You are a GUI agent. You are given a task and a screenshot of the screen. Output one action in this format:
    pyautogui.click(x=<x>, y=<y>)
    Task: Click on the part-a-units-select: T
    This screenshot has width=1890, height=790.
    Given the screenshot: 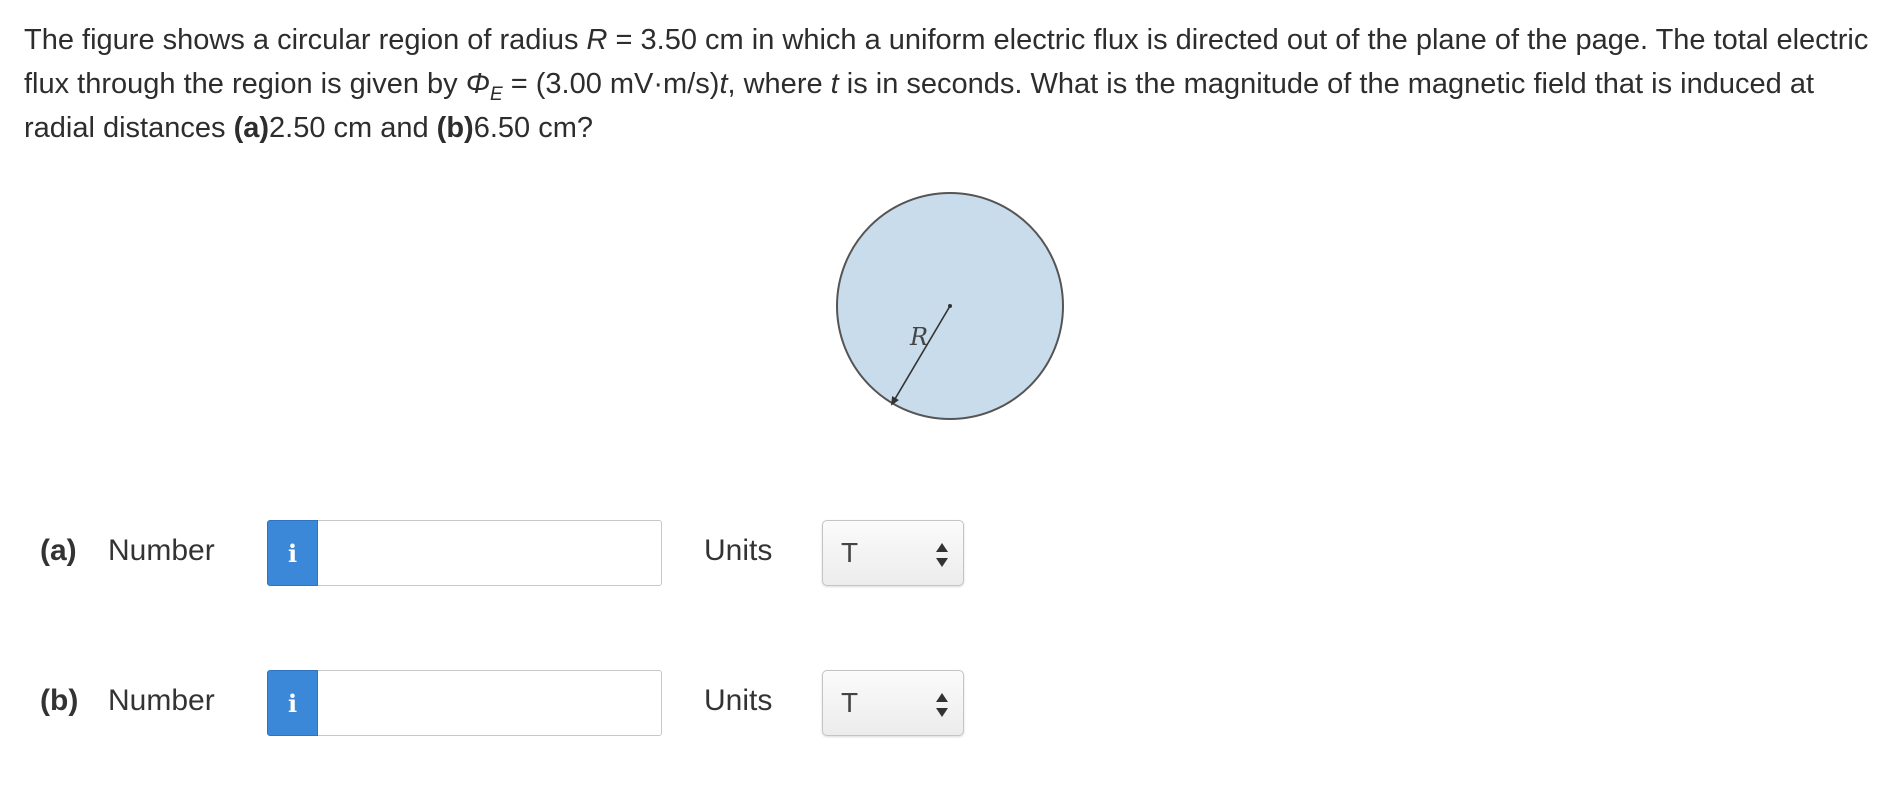 What is the action you would take?
    pyautogui.click(x=893, y=553)
    